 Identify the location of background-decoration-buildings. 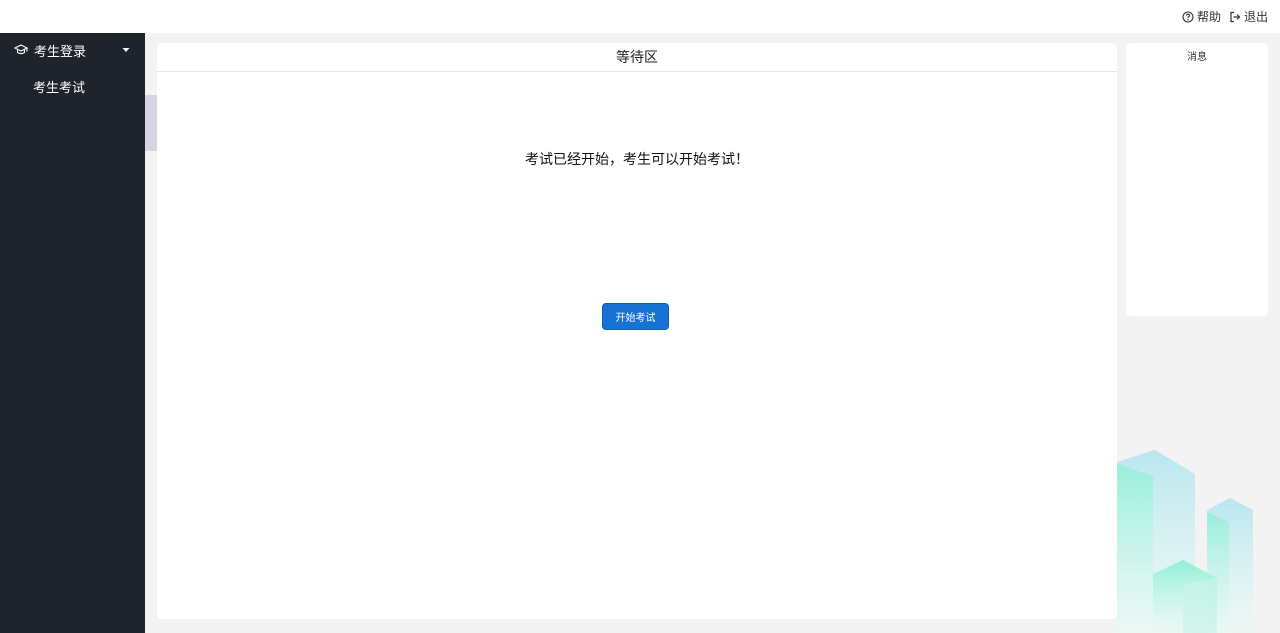
(1185, 541).